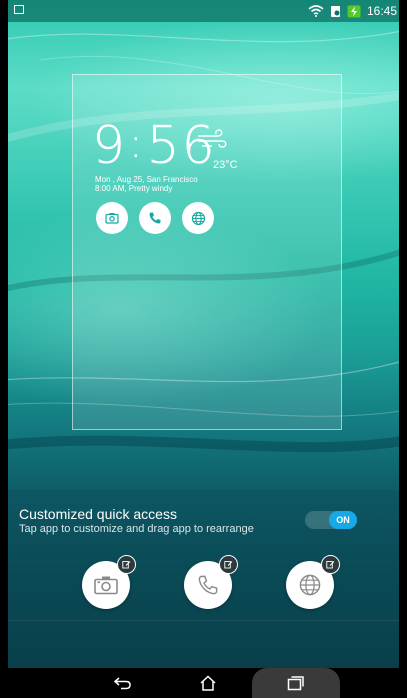 This screenshot has height=698, width=407. What do you see at coordinates (354, 11) in the screenshot?
I see `battery-charging-icon` at bounding box center [354, 11].